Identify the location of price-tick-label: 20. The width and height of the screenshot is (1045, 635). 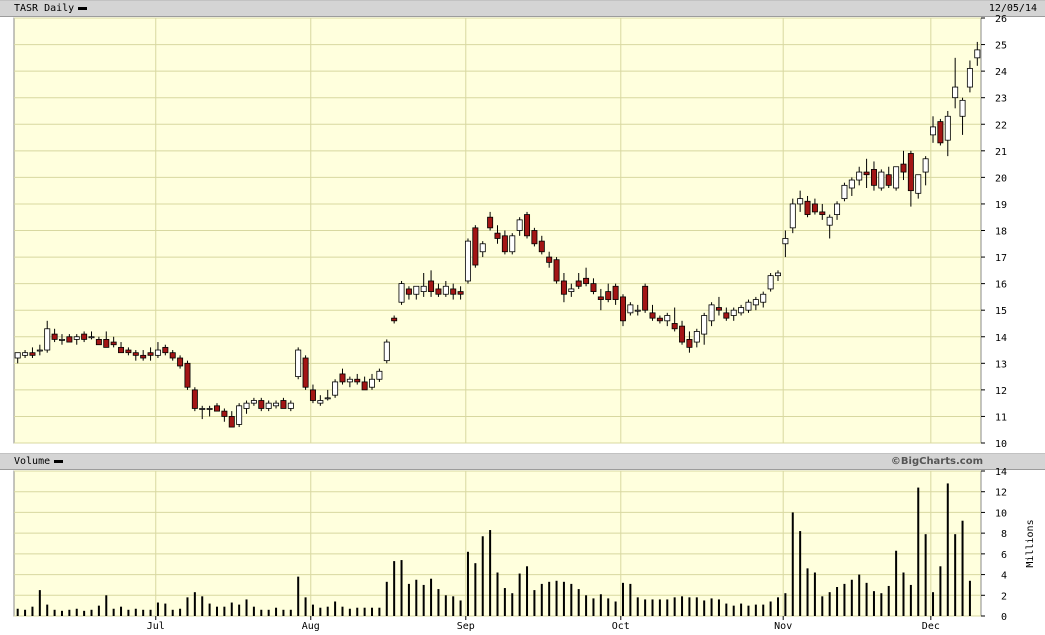
(1001, 178).